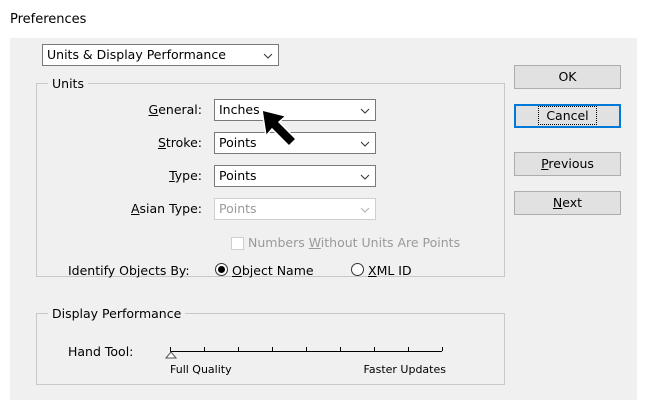 This screenshot has height=406, width=645. I want to click on asian-type-label: Asian Type:, so click(166, 208).